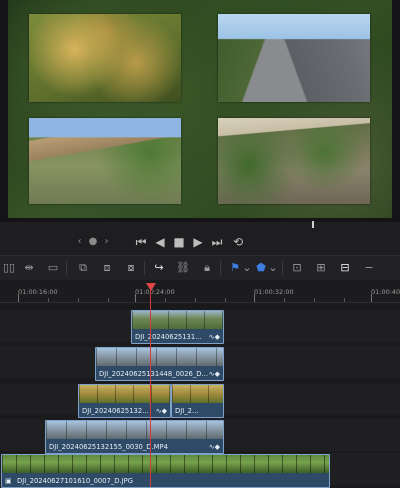 This screenshot has height=488, width=400. Describe the element at coordinates (238, 242) in the screenshot. I see `loop-icon: ⟲` at that location.